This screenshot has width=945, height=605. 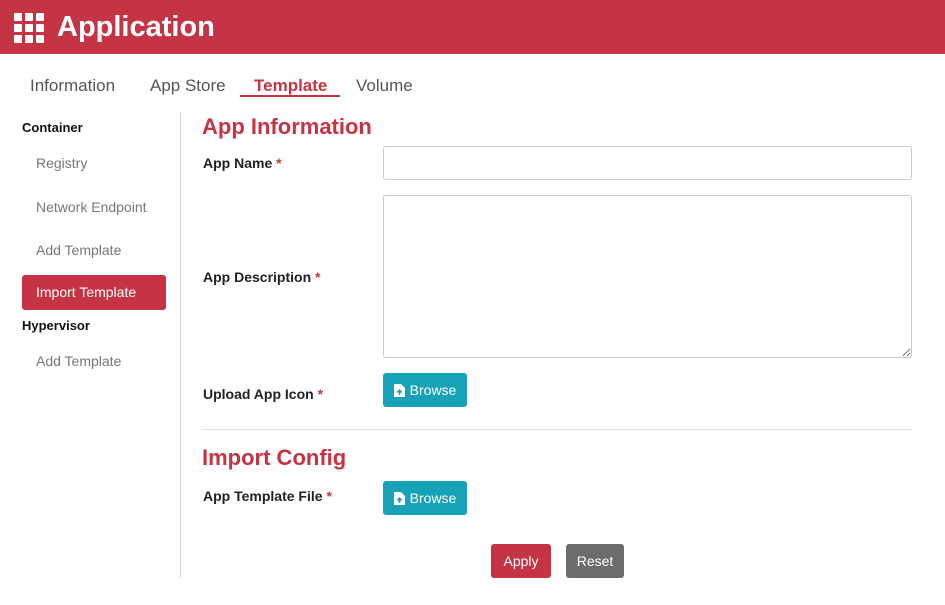 What do you see at coordinates (94, 250) in the screenshot?
I see `sidebar-item-add-template: Add Template` at bounding box center [94, 250].